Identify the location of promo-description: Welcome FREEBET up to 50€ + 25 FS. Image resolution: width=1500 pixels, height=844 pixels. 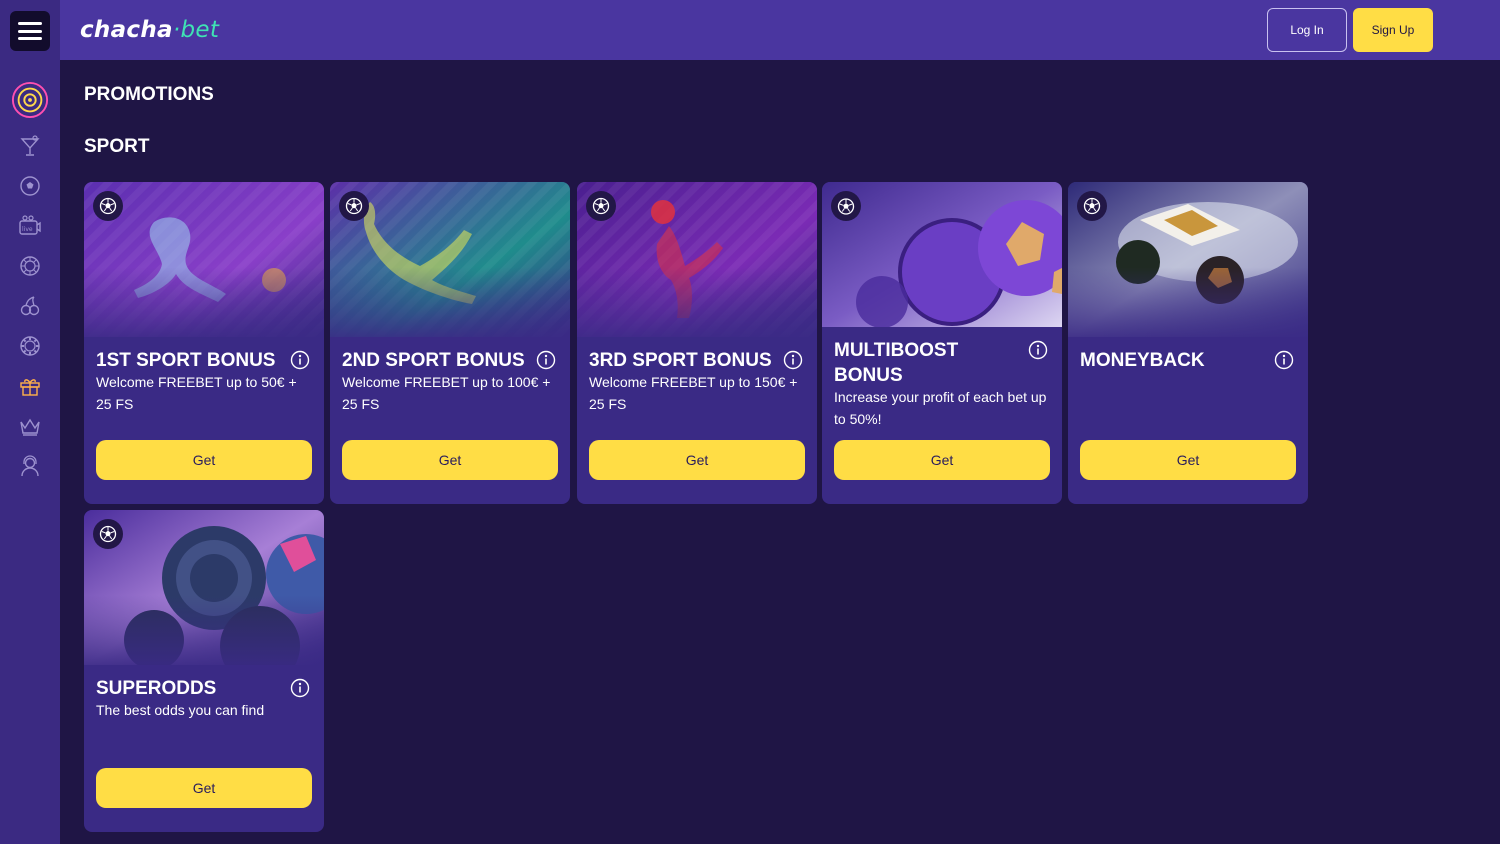
(196, 393).